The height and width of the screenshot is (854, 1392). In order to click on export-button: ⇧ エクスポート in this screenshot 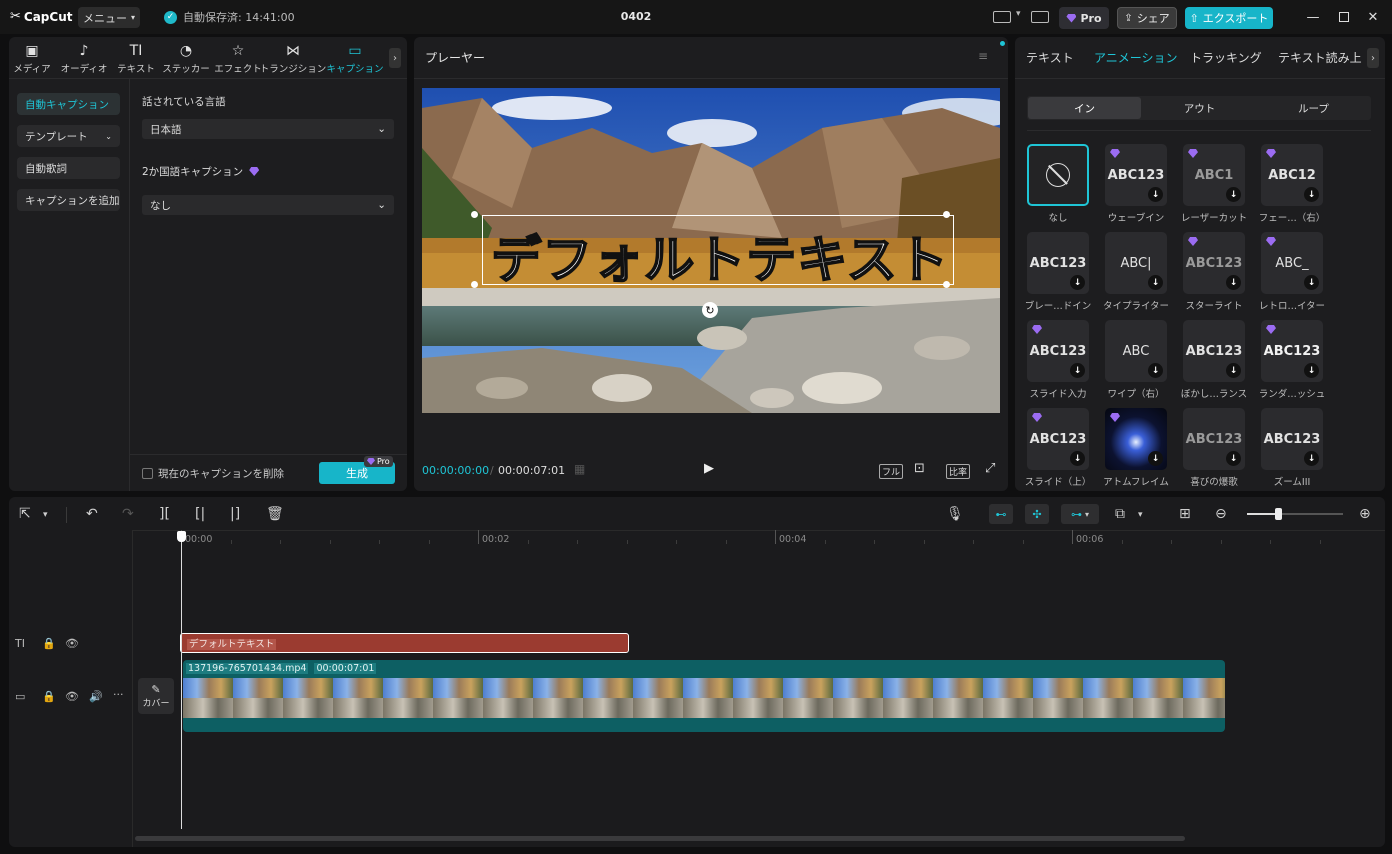, I will do `click(1229, 18)`.